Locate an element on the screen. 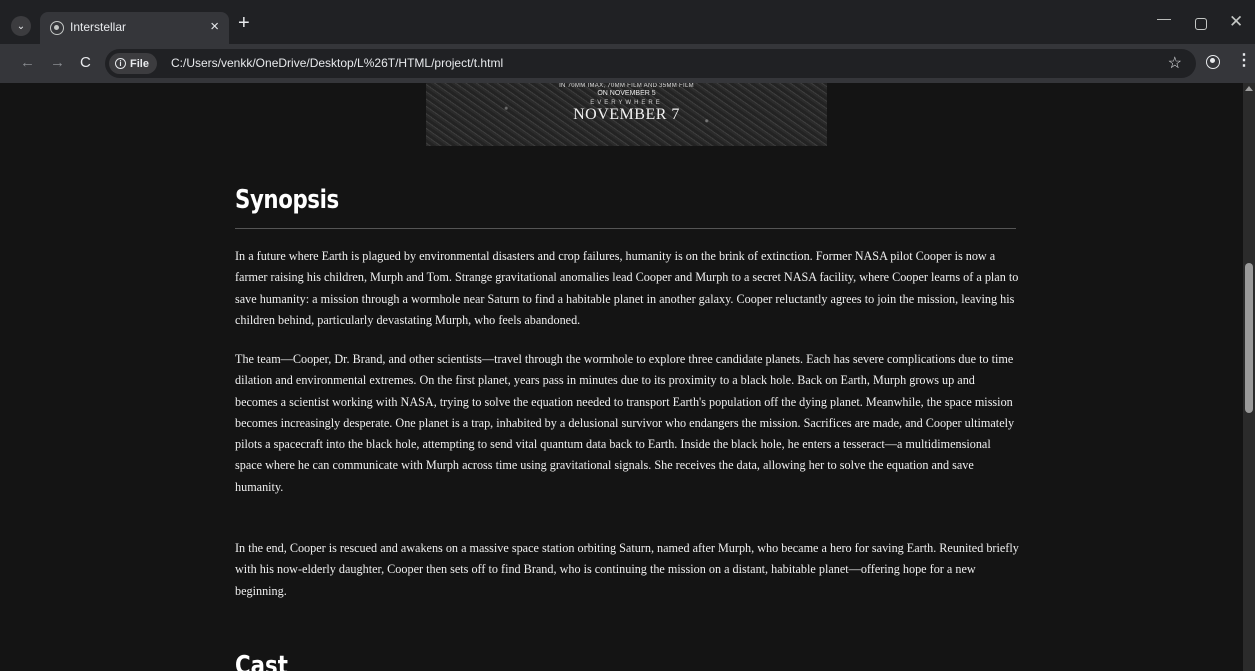 The width and height of the screenshot is (1255, 671). minimize-button: — is located at coordinates (1164, 18).